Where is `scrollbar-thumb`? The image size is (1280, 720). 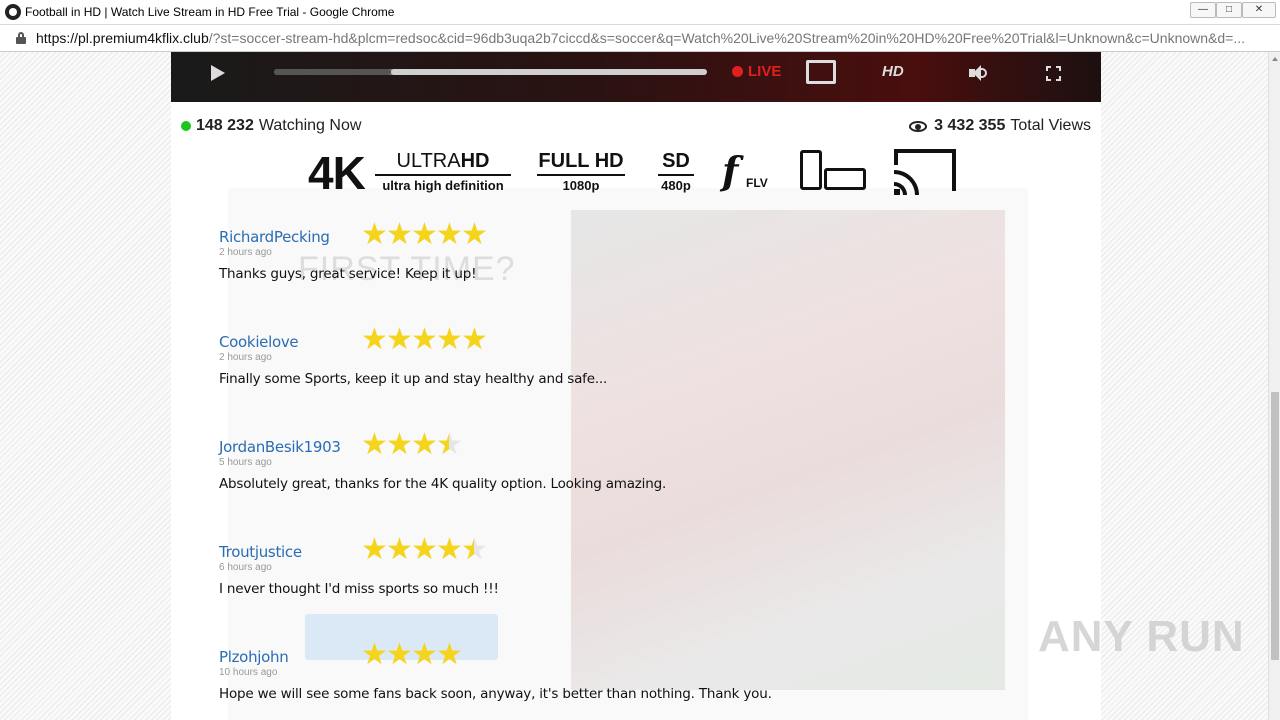
scrollbar-thumb is located at coordinates (1275, 526).